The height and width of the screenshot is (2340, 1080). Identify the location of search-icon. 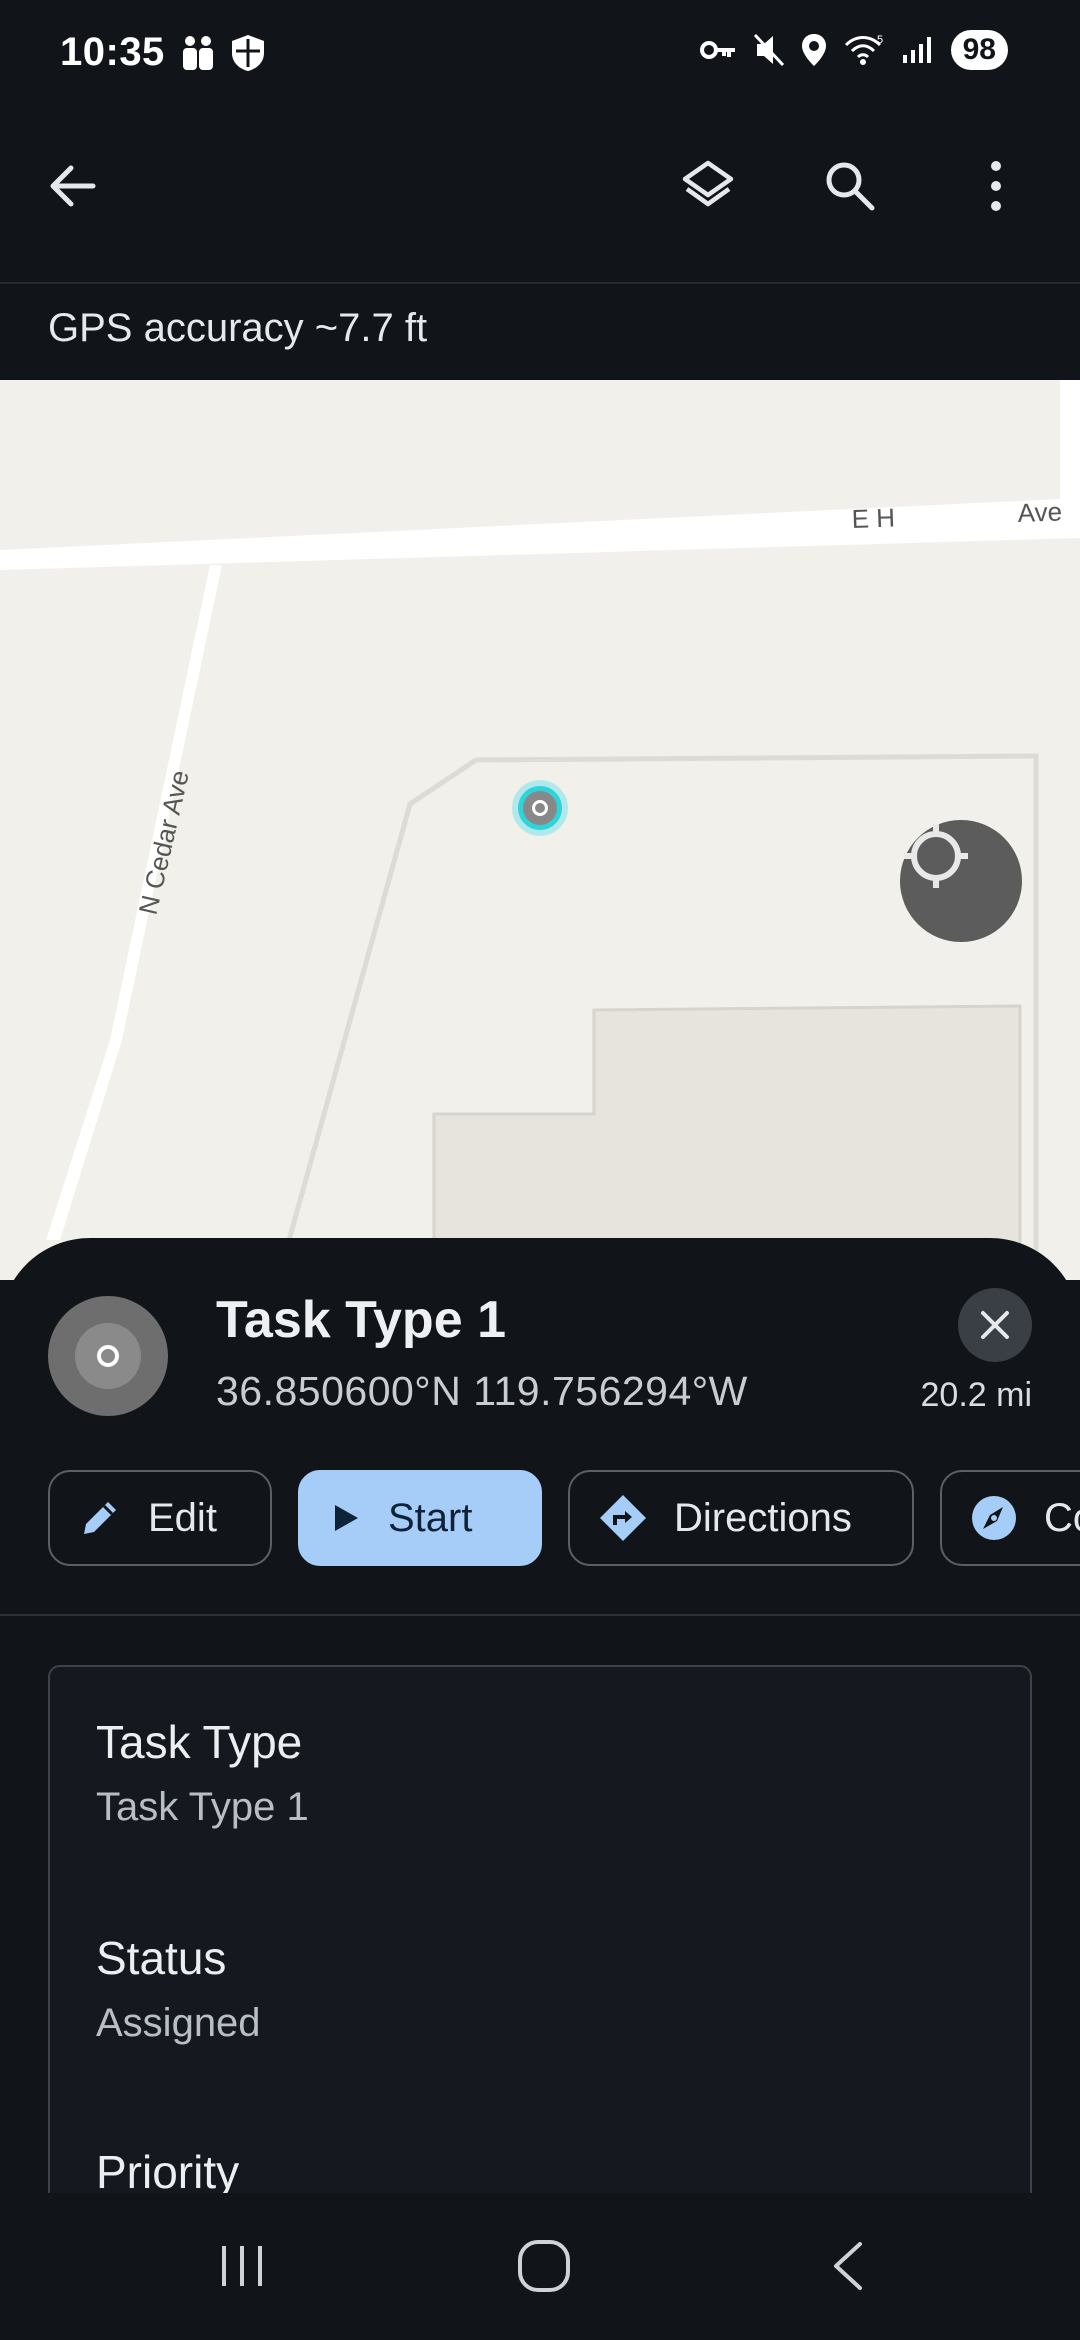
(850, 186).